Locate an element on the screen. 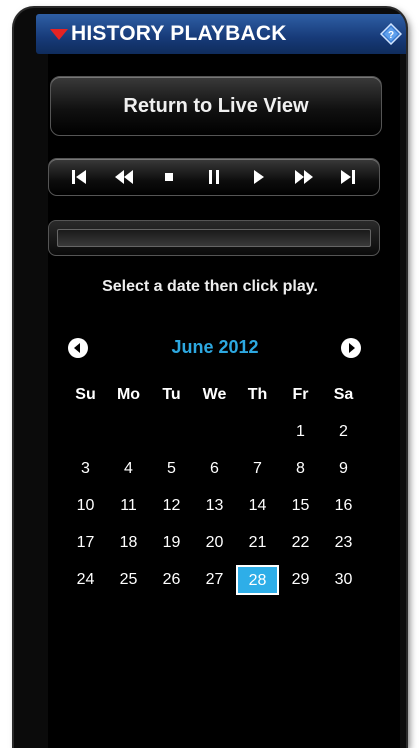  calendar-day: 12 is located at coordinates (171, 511).